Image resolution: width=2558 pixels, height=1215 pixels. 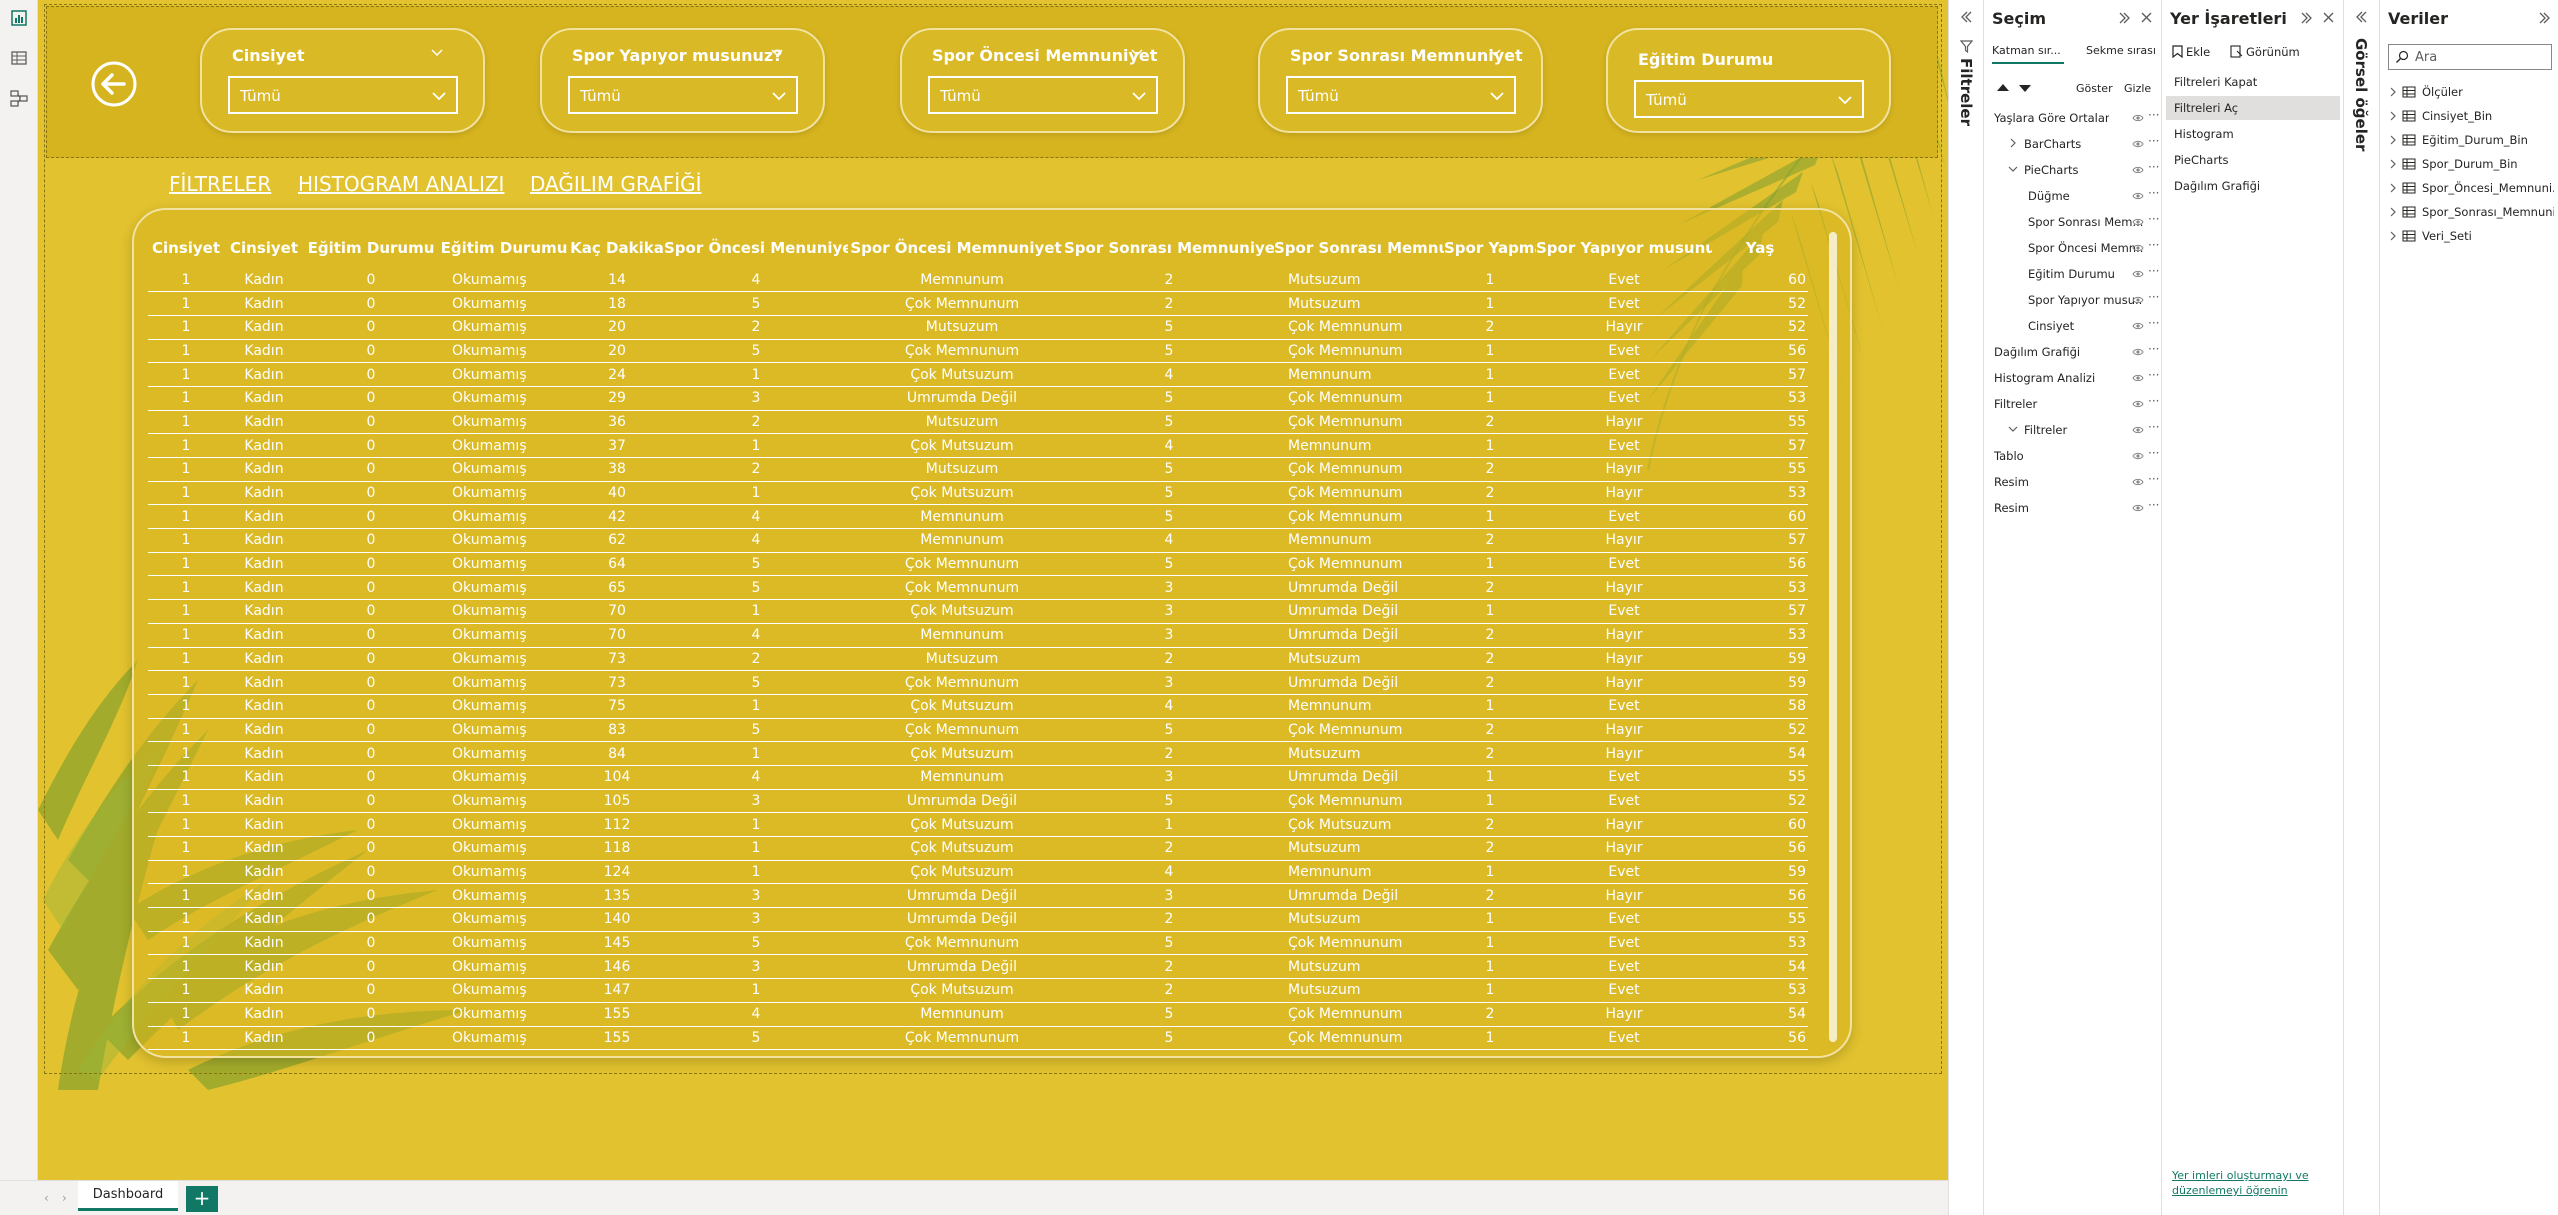 What do you see at coordinates (2470, 57) in the screenshot?
I see `data-search-input: Ara` at bounding box center [2470, 57].